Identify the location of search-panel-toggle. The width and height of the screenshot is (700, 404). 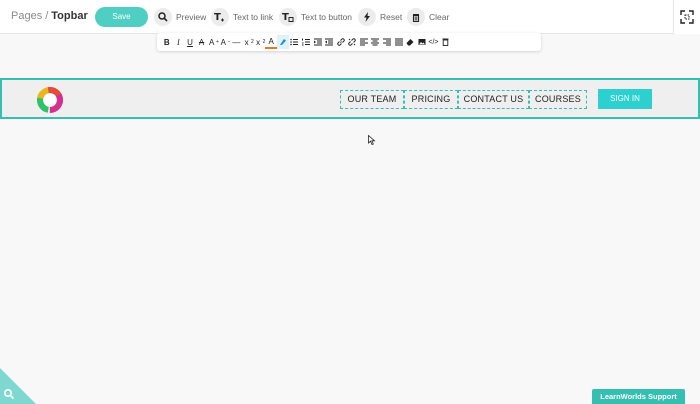
(18, 386).